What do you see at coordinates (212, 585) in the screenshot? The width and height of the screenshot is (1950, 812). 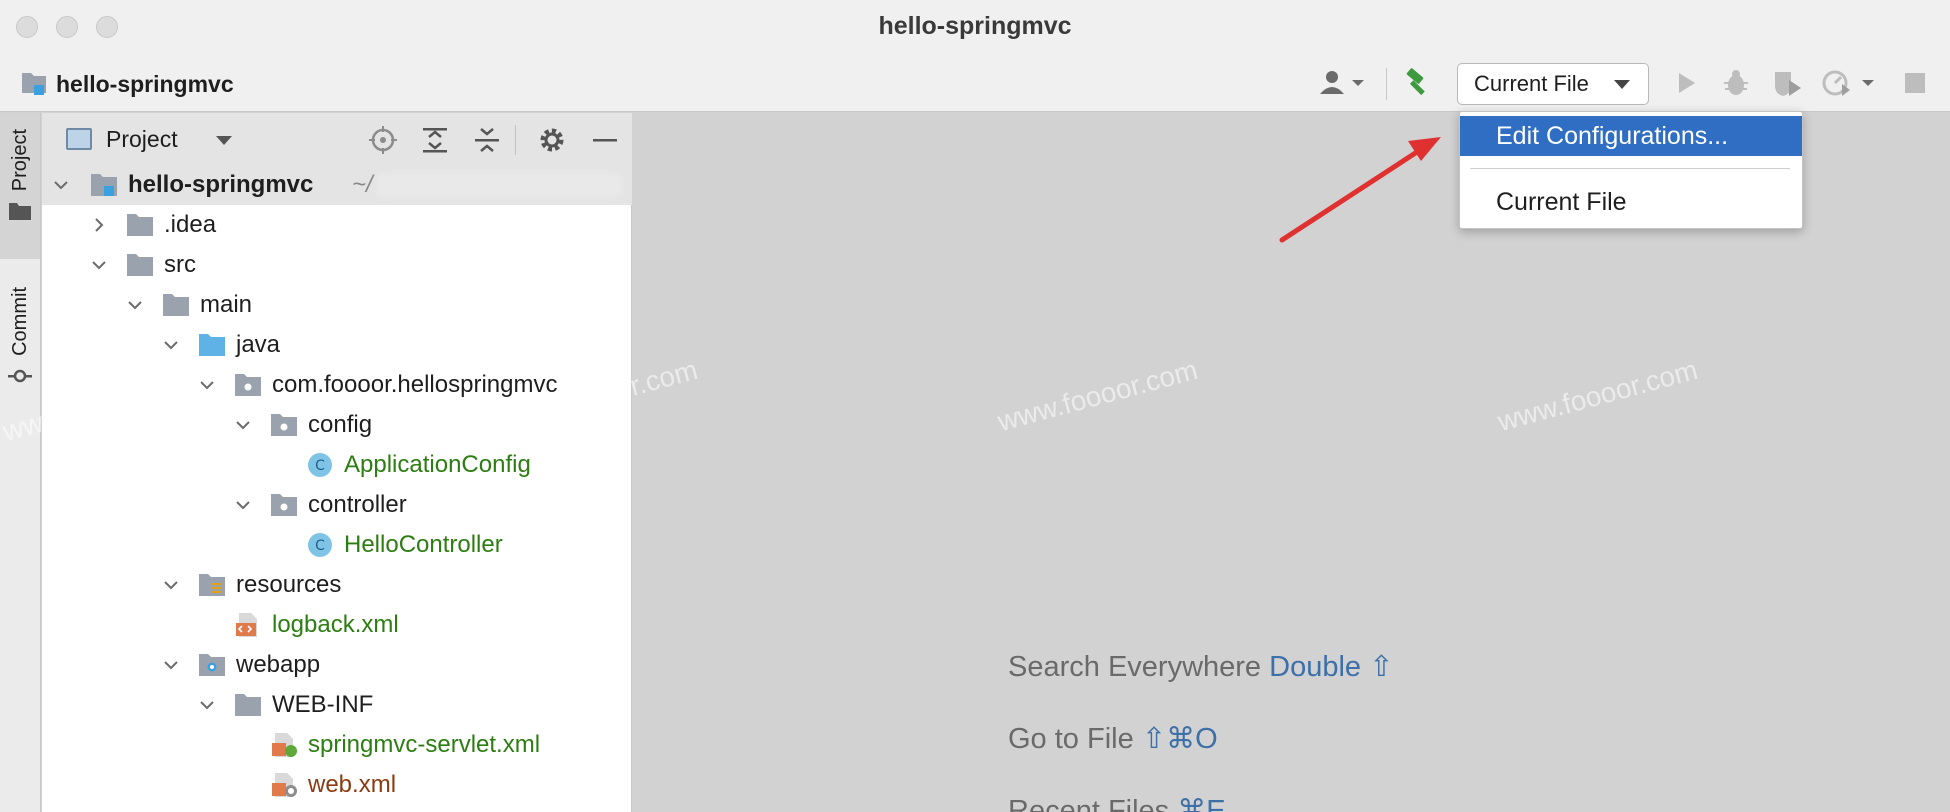 I see `resources-folder-icon` at bounding box center [212, 585].